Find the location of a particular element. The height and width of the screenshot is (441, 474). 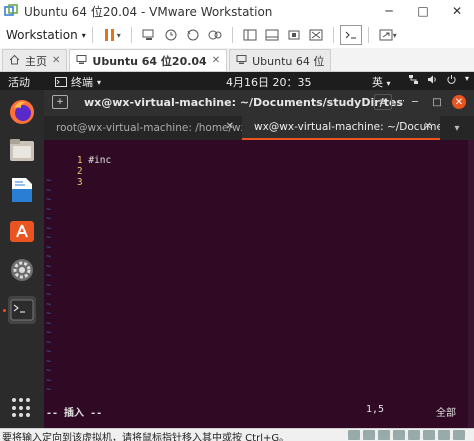

firefox-icon is located at coordinates (22, 112).